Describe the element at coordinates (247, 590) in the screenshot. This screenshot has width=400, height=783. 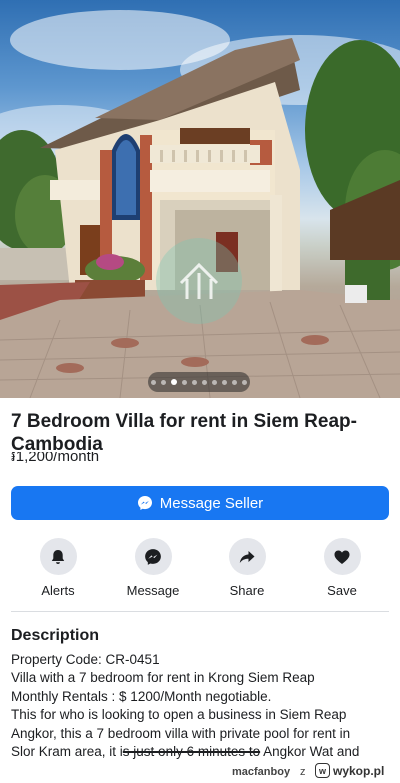
I see `share-label: Share` at that location.